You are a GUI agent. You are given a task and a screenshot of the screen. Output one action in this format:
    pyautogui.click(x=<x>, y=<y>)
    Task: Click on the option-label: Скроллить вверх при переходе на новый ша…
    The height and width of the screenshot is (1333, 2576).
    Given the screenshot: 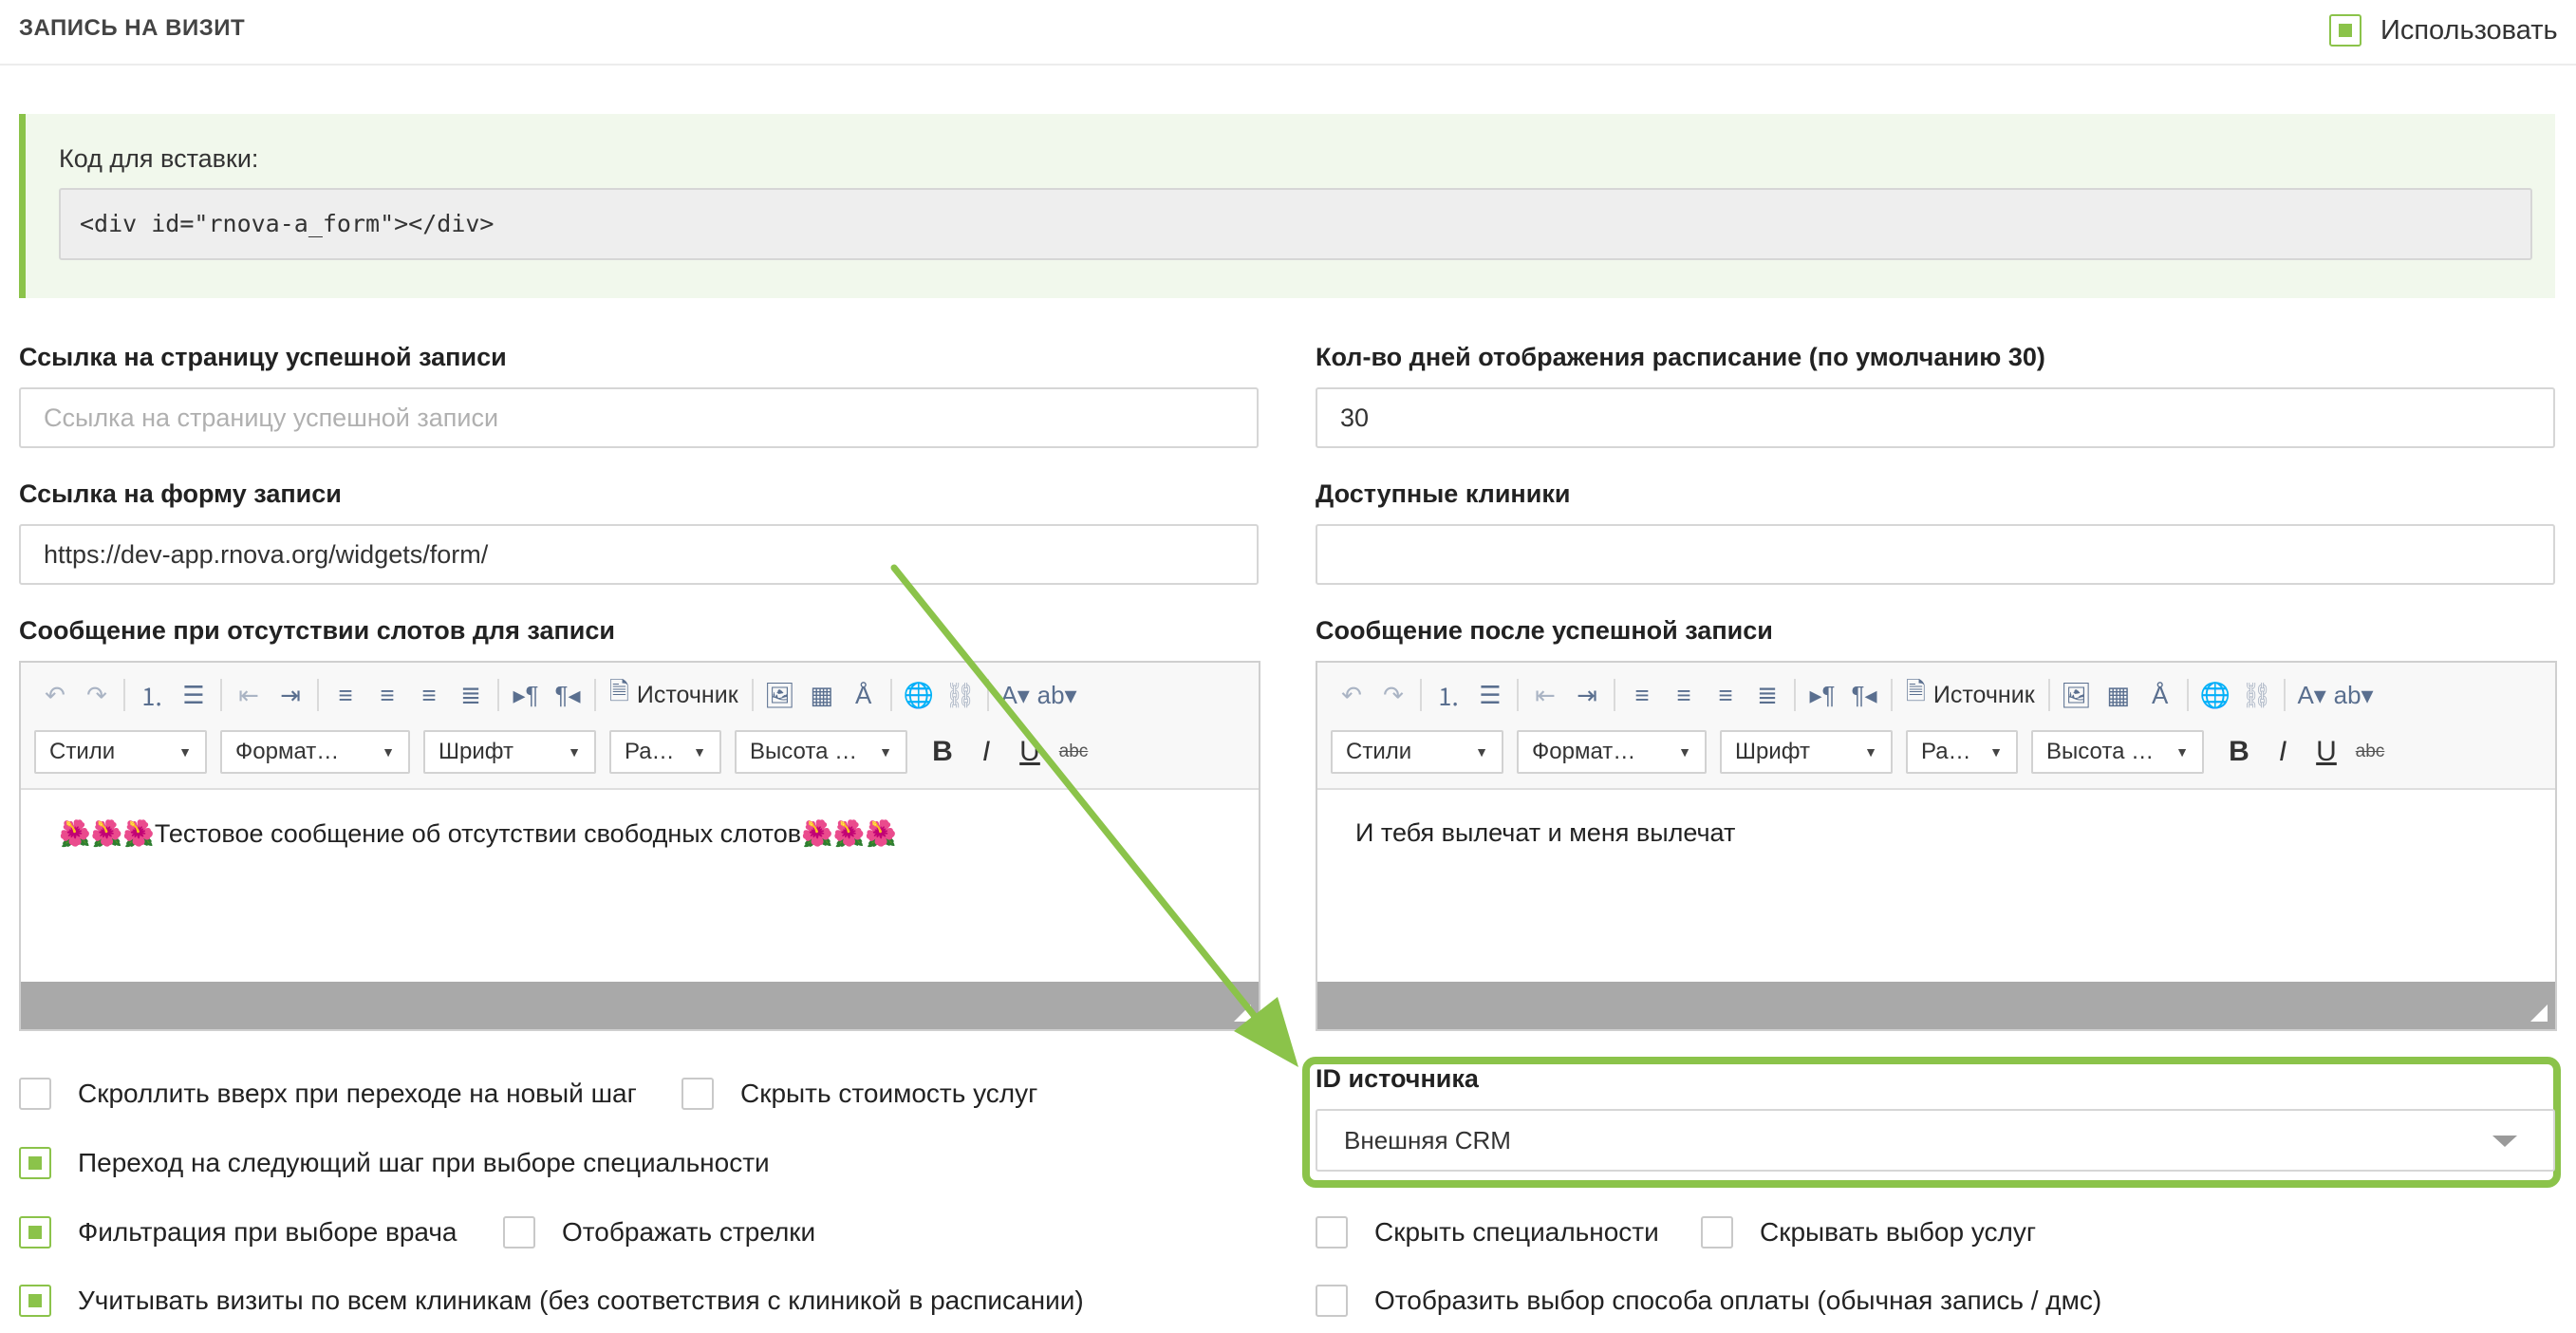 What is the action you would take?
    pyautogui.click(x=357, y=1094)
    